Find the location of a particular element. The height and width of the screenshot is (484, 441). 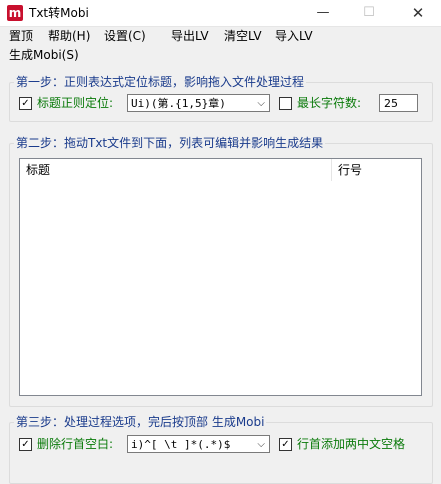

app-icon: m is located at coordinates (15, 13).